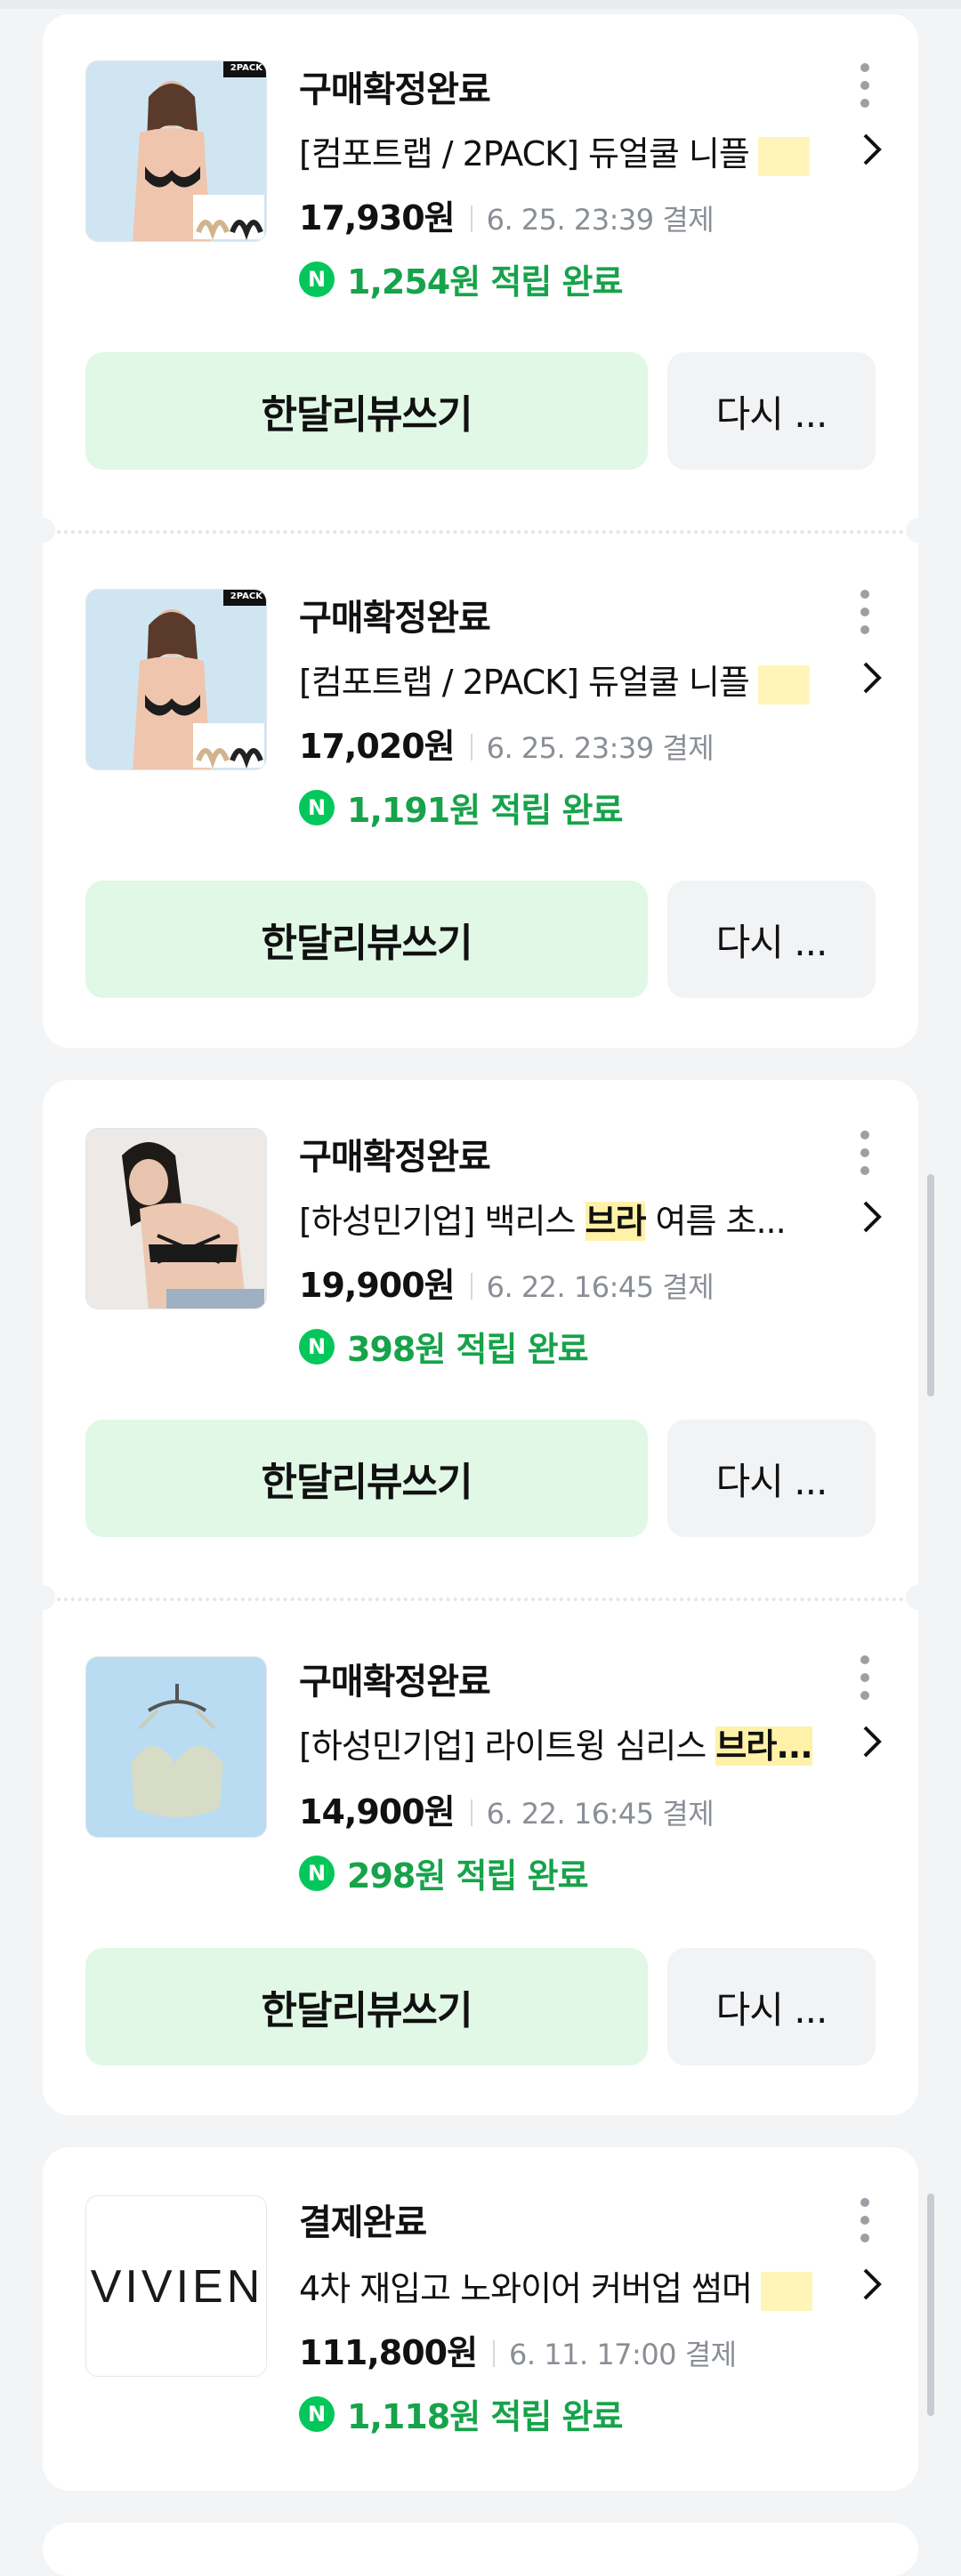  I want to click on order-price: 19,900원, so click(377, 1285).